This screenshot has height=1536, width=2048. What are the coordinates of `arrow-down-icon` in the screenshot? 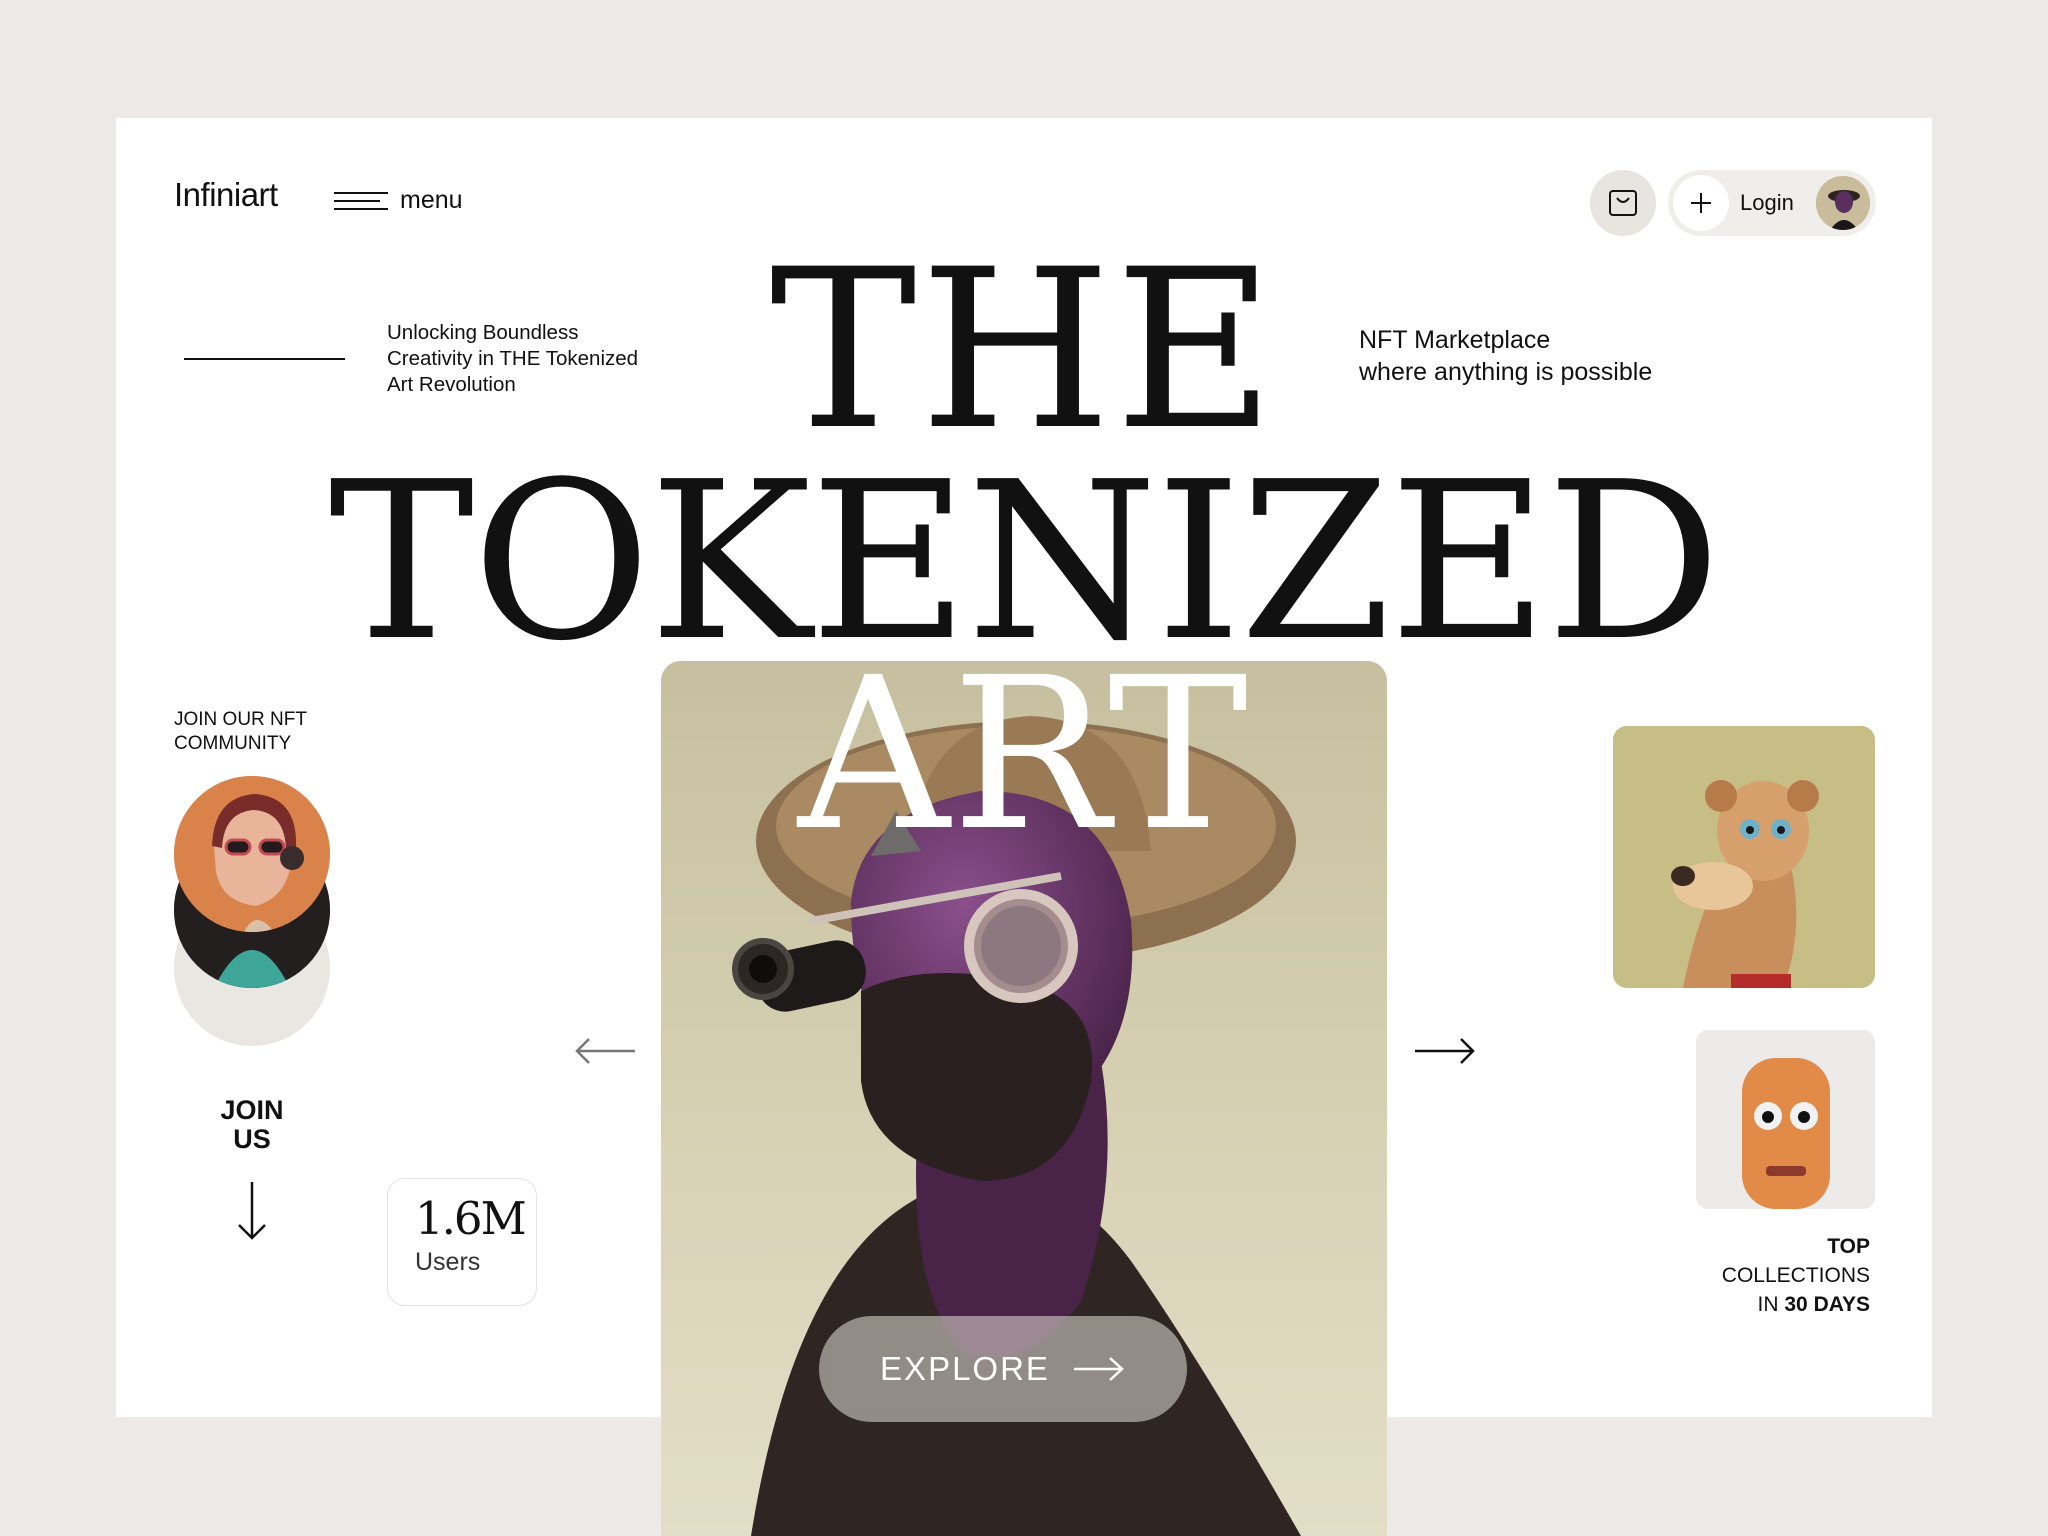 It's located at (252, 1211).